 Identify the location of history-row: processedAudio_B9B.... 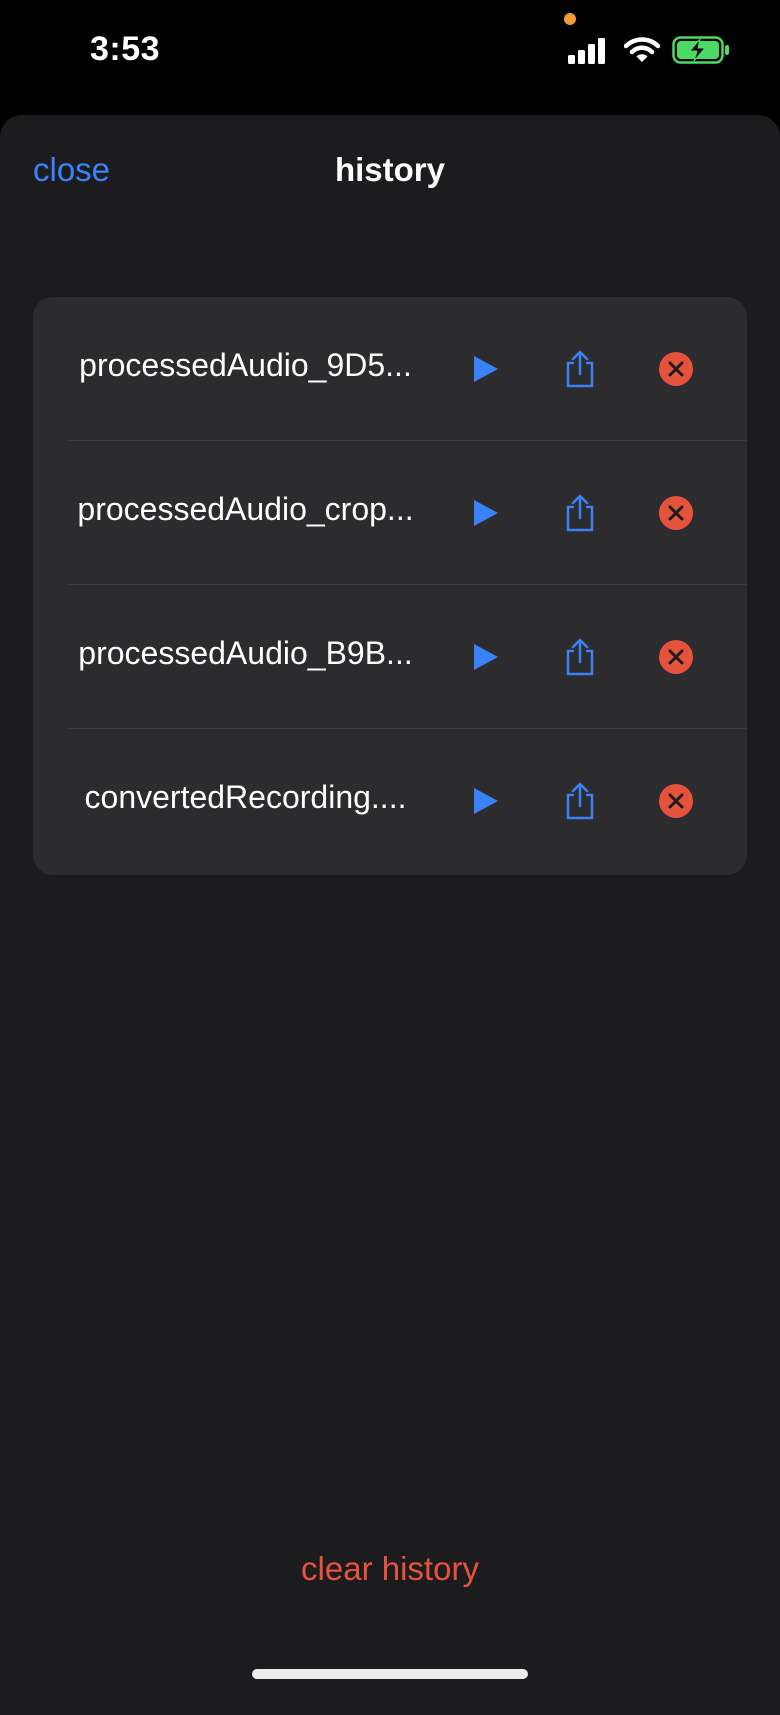
(390, 657).